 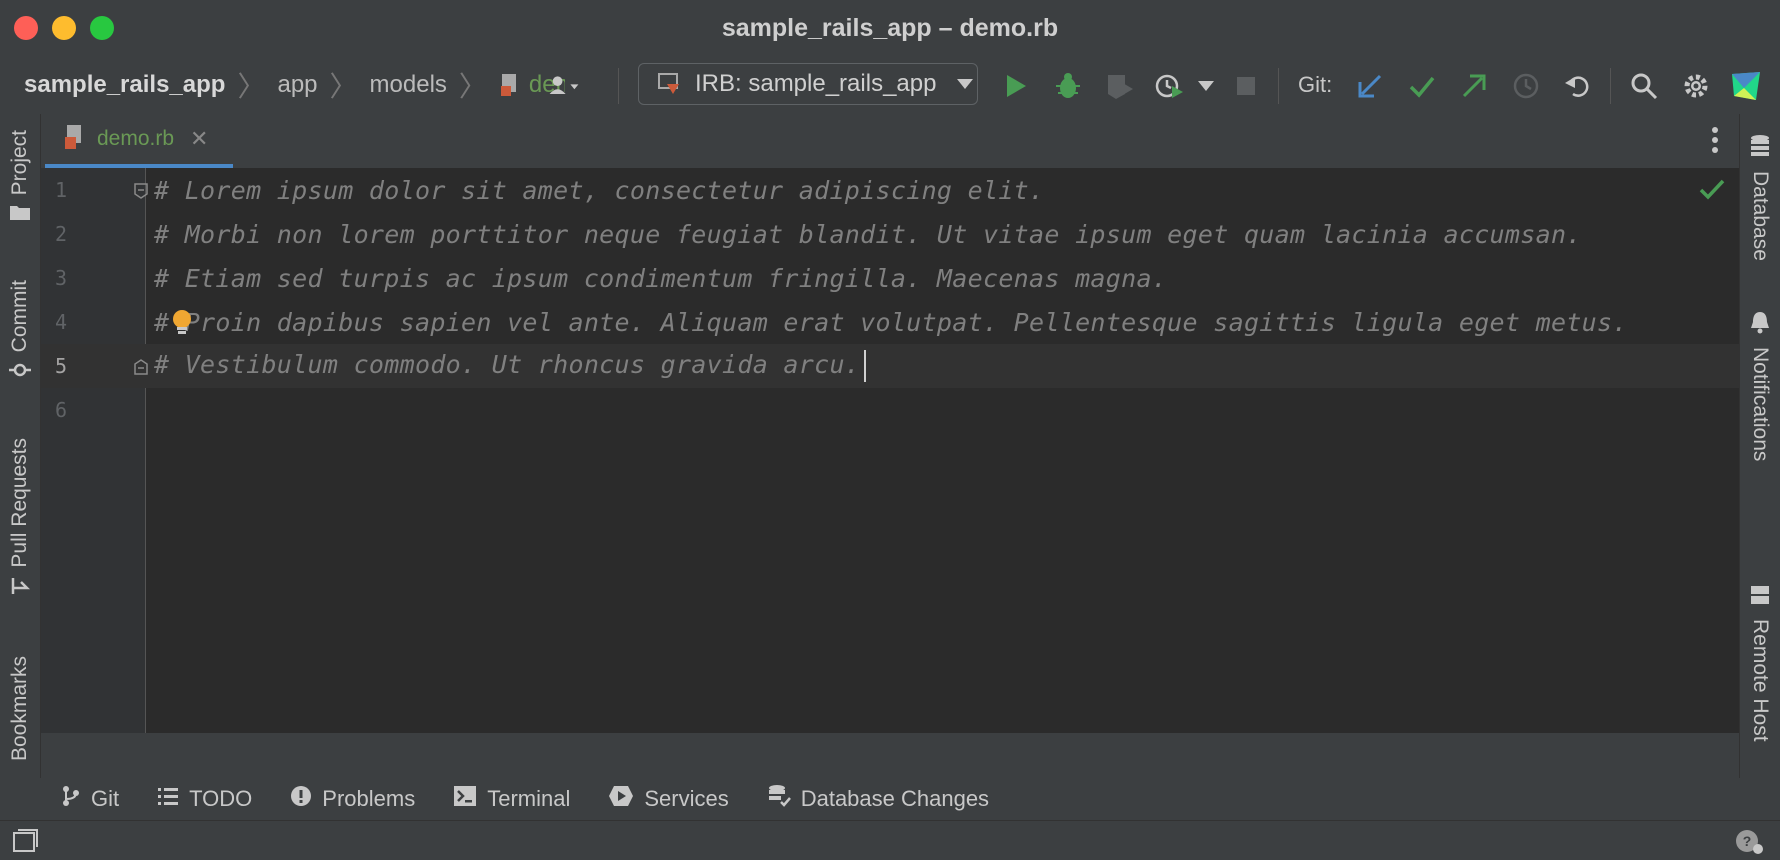 What do you see at coordinates (168, 799) in the screenshot?
I see `list-icon` at bounding box center [168, 799].